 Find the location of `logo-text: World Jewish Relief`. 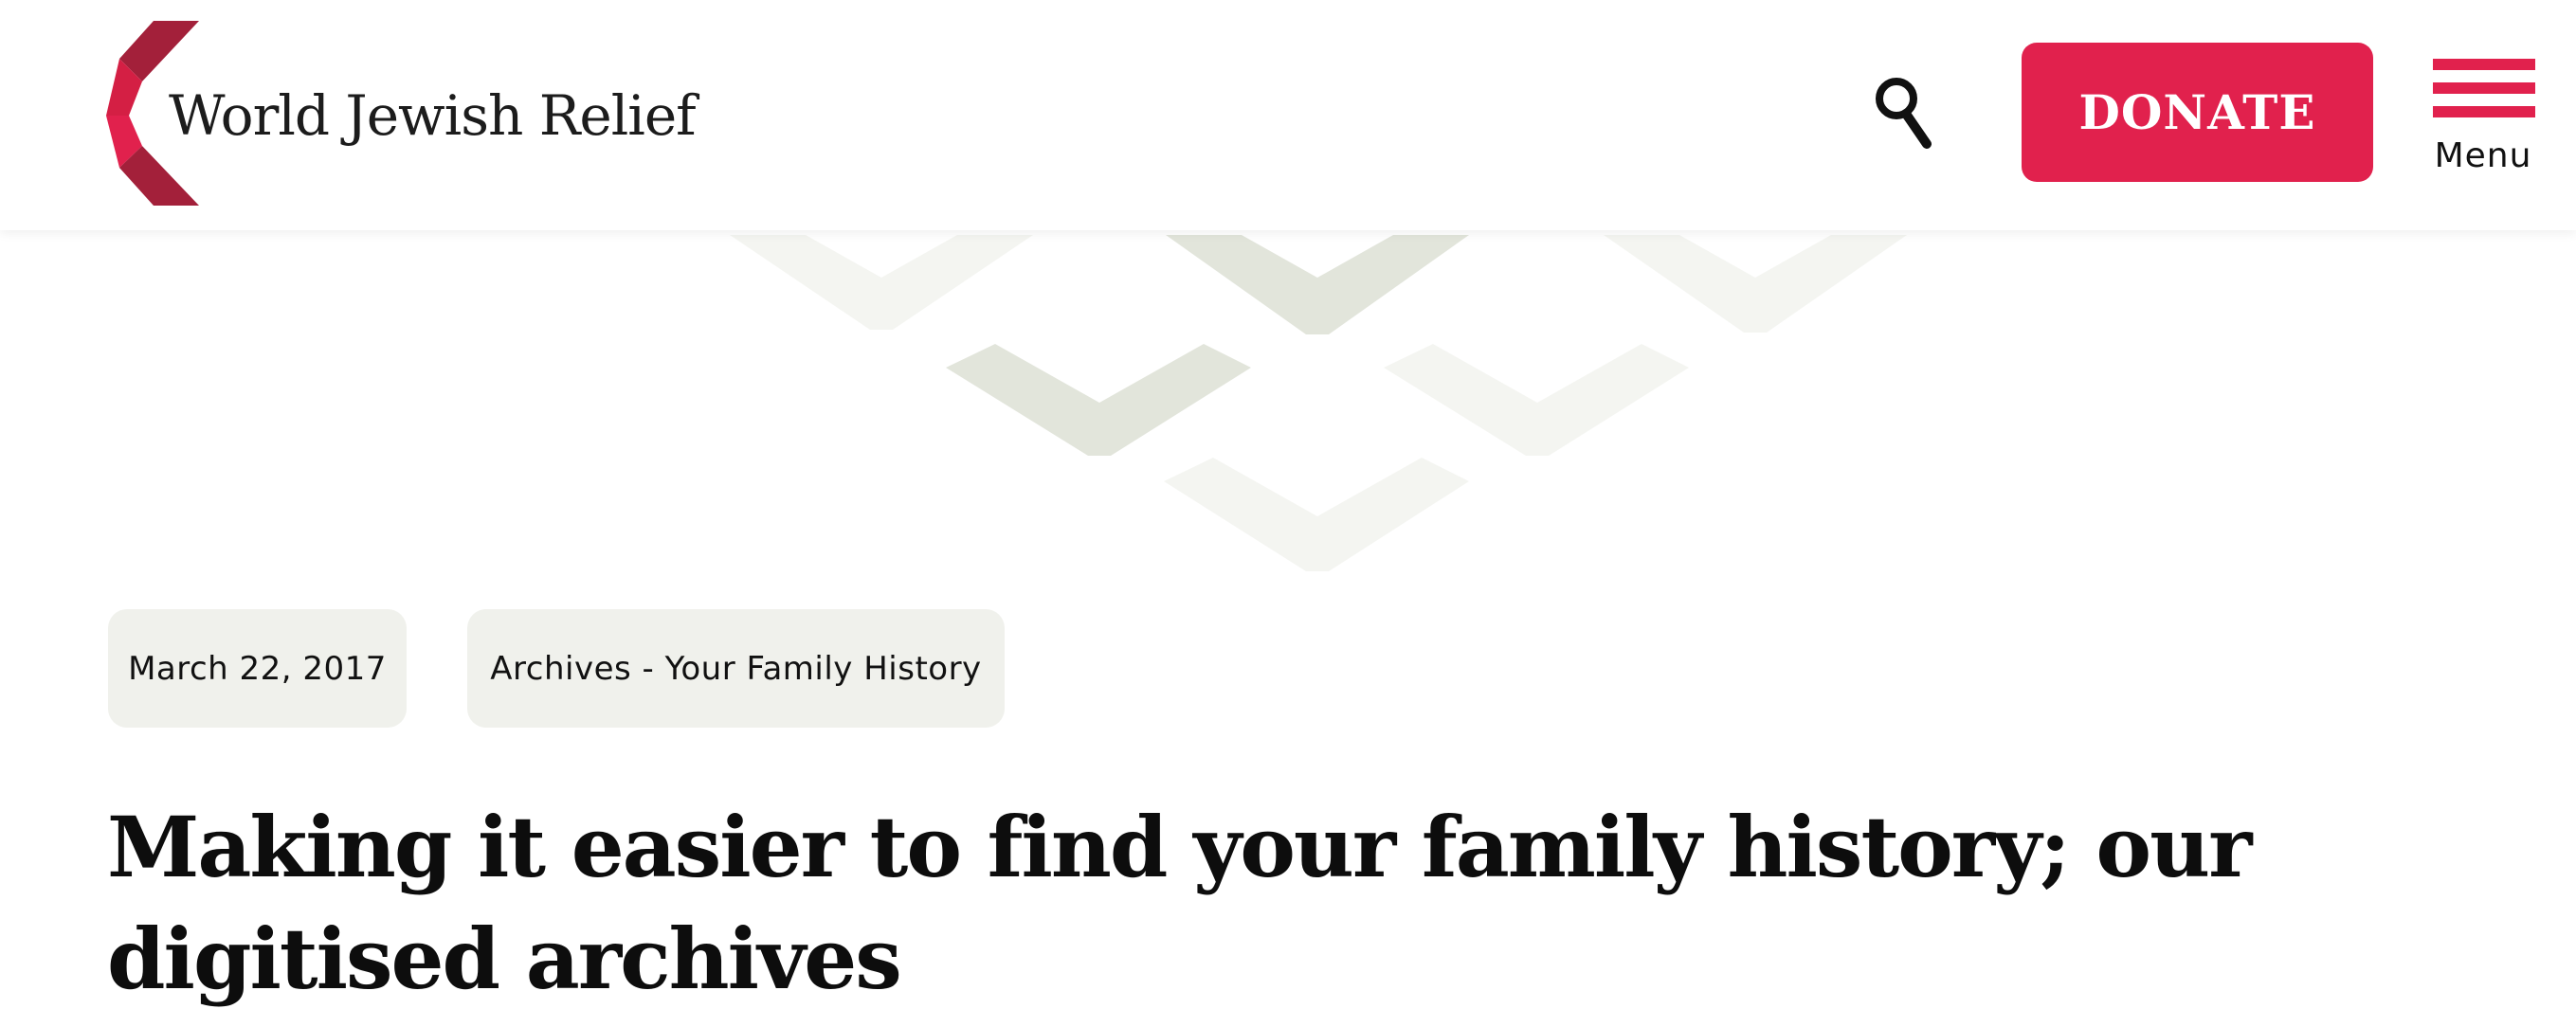

logo-text: World Jewish Relief is located at coordinates (433, 115).